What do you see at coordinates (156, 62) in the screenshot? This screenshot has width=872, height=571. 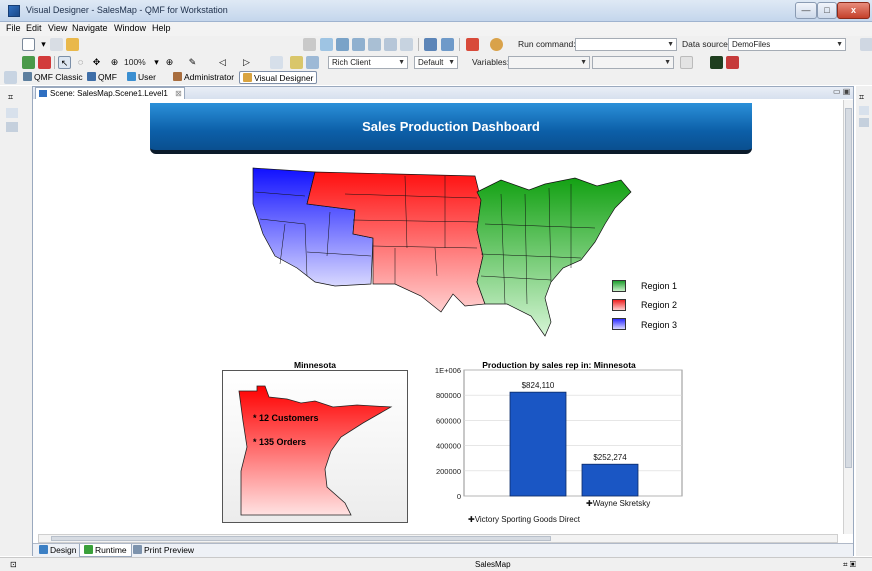 I see `chevron-down-icon: ▾` at bounding box center [156, 62].